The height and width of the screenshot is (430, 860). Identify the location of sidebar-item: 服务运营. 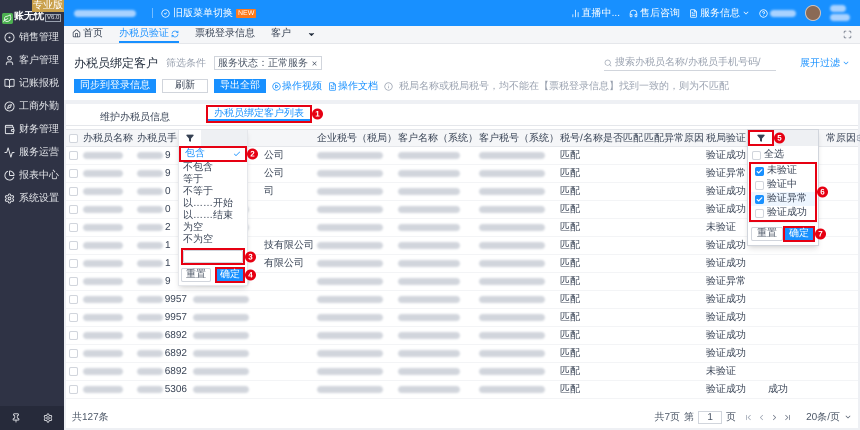
(32, 152).